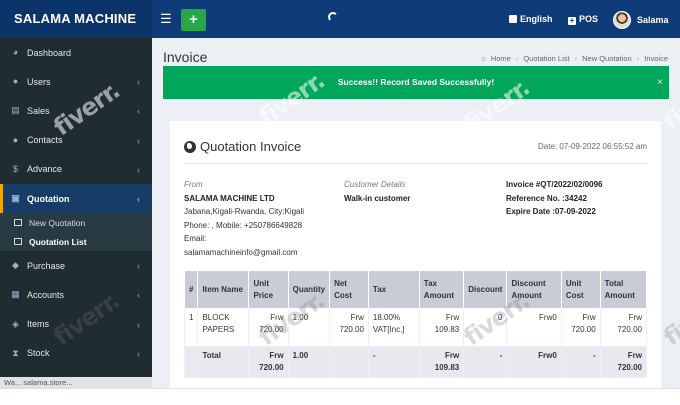 This screenshot has height=405, width=680. What do you see at coordinates (193, 20) in the screenshot?
I see `quick-add-button: +` at bounding box center [193, 20].